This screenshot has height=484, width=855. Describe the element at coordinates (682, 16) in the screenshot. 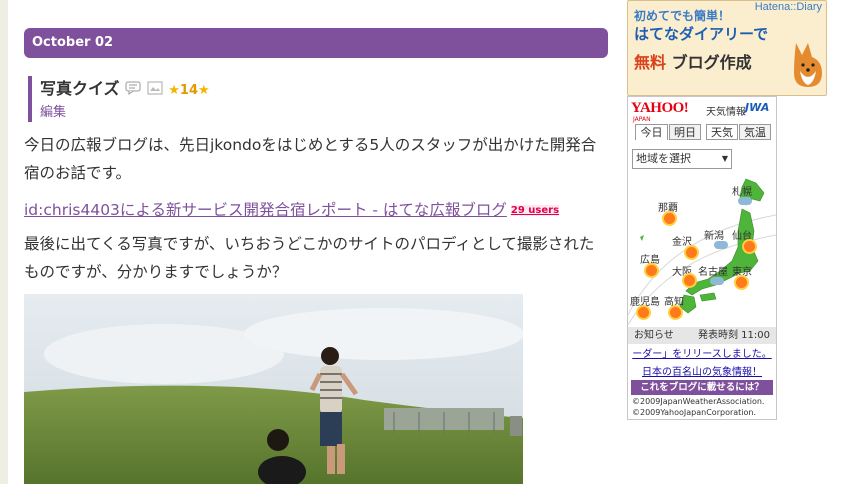

I see `banner-line: 初めてでも簡単！` at that location.